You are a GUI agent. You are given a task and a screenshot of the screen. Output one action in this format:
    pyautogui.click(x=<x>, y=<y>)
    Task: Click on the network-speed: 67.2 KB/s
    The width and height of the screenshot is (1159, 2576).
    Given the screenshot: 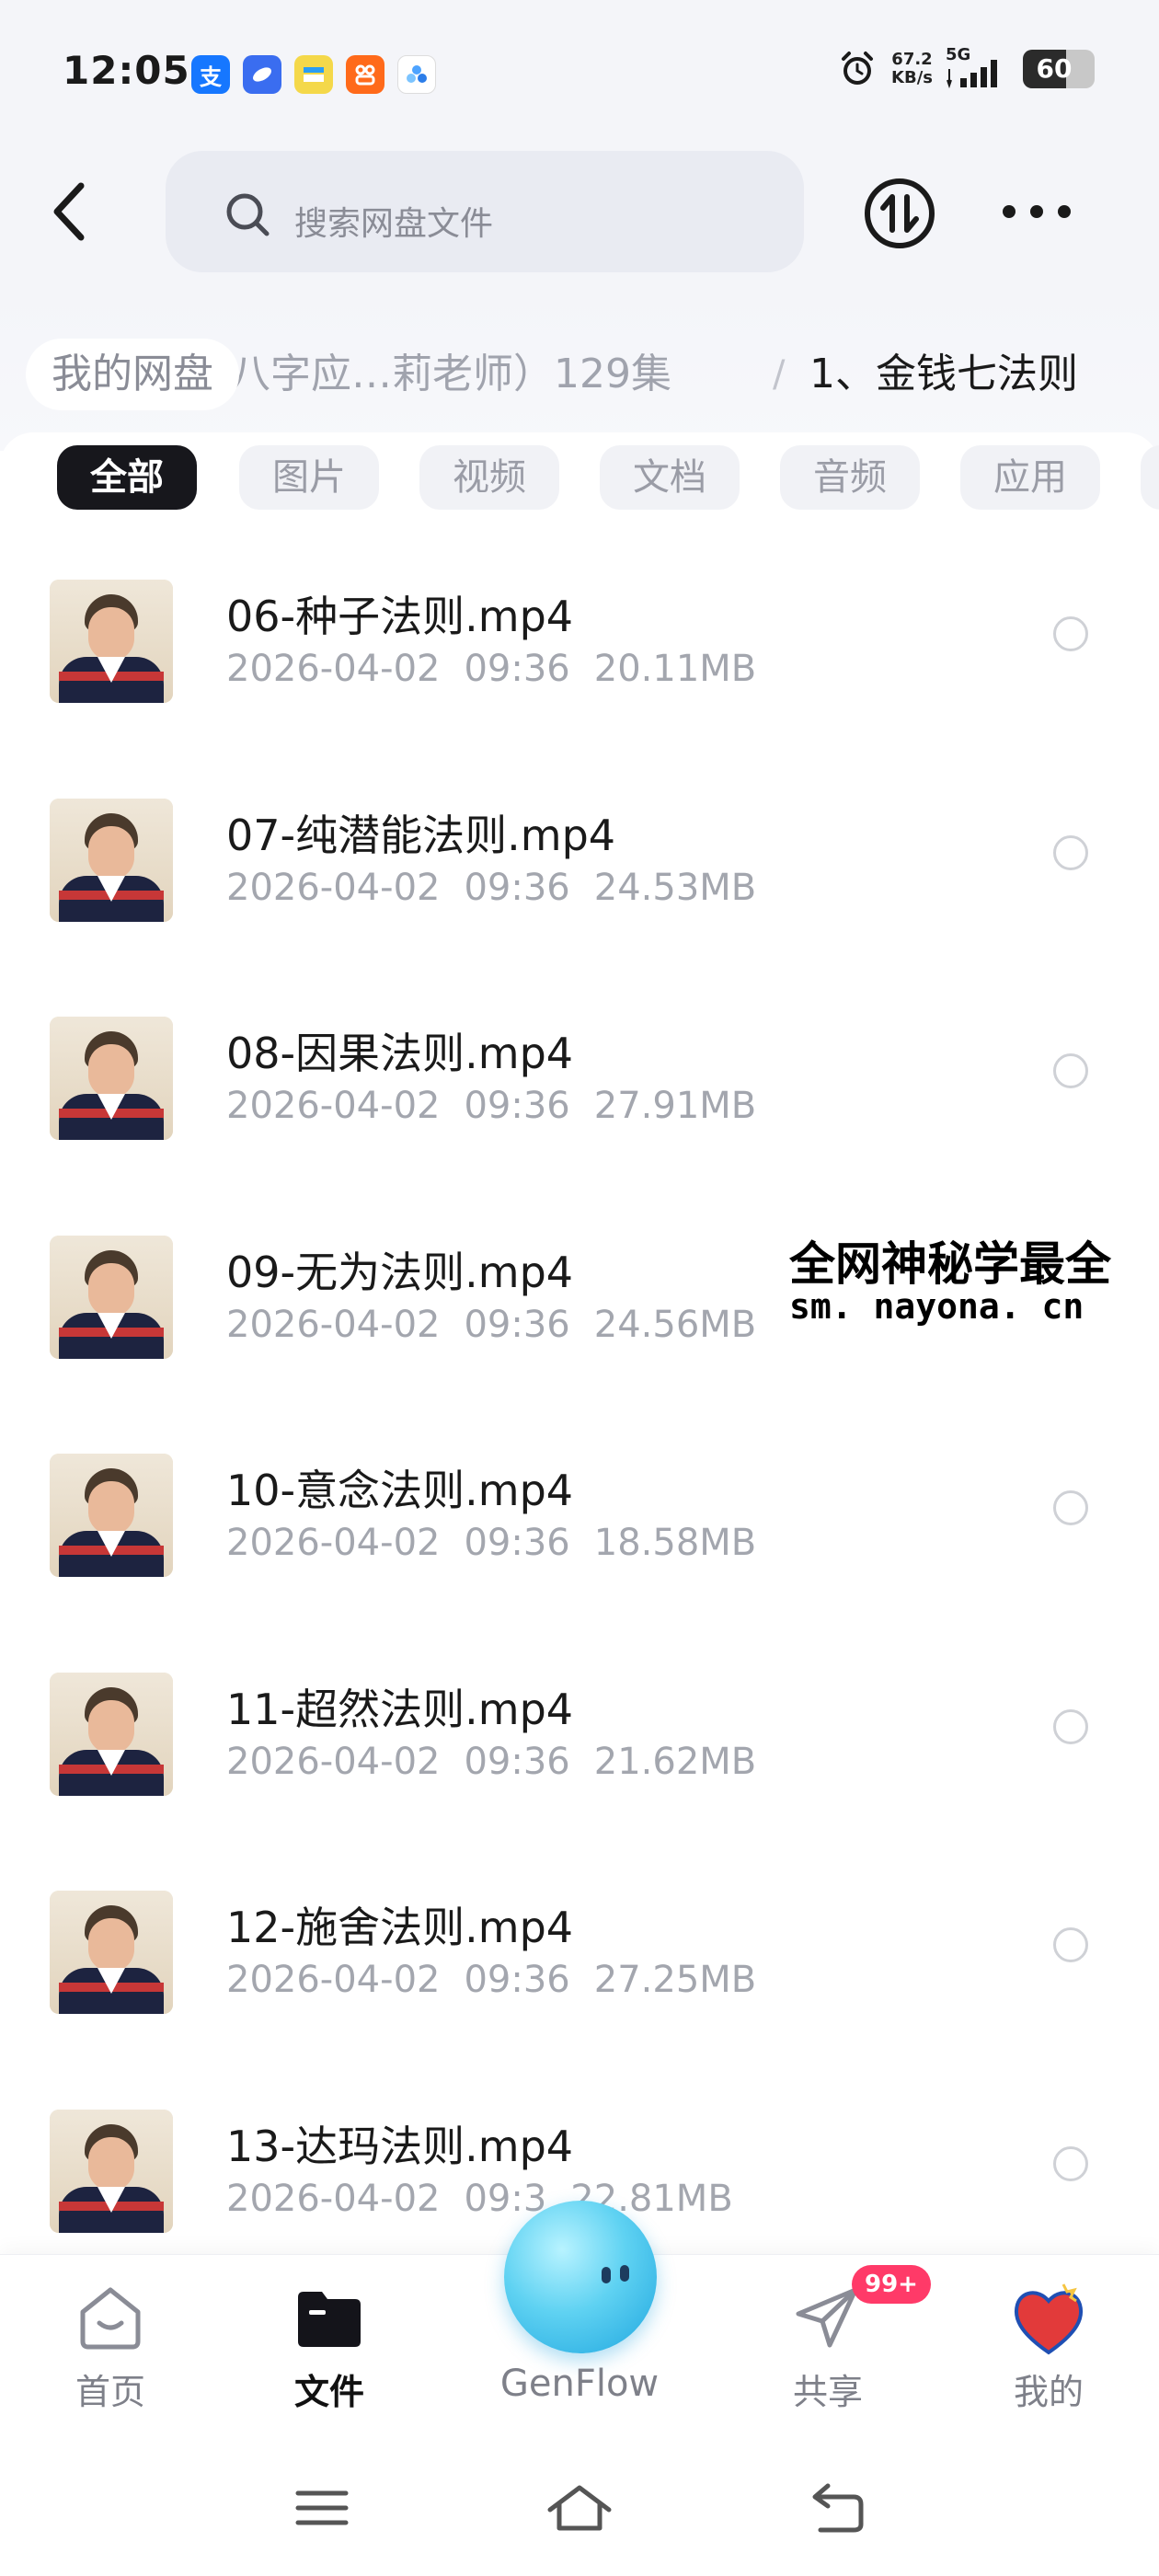 What is the action you would take?
    pyautogui.click(x=912, y=68)
    